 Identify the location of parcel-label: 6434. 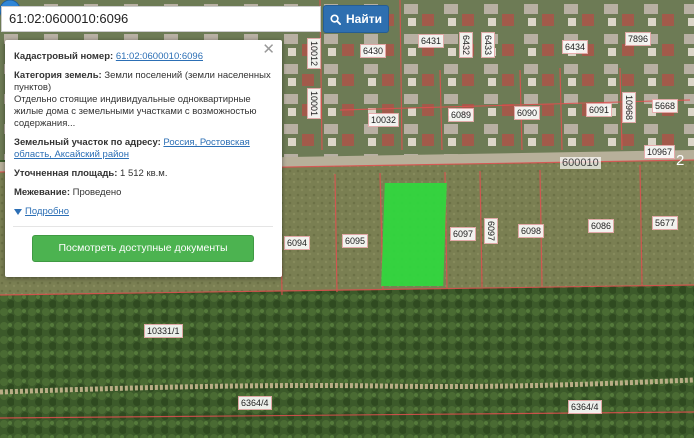
(575, 47).